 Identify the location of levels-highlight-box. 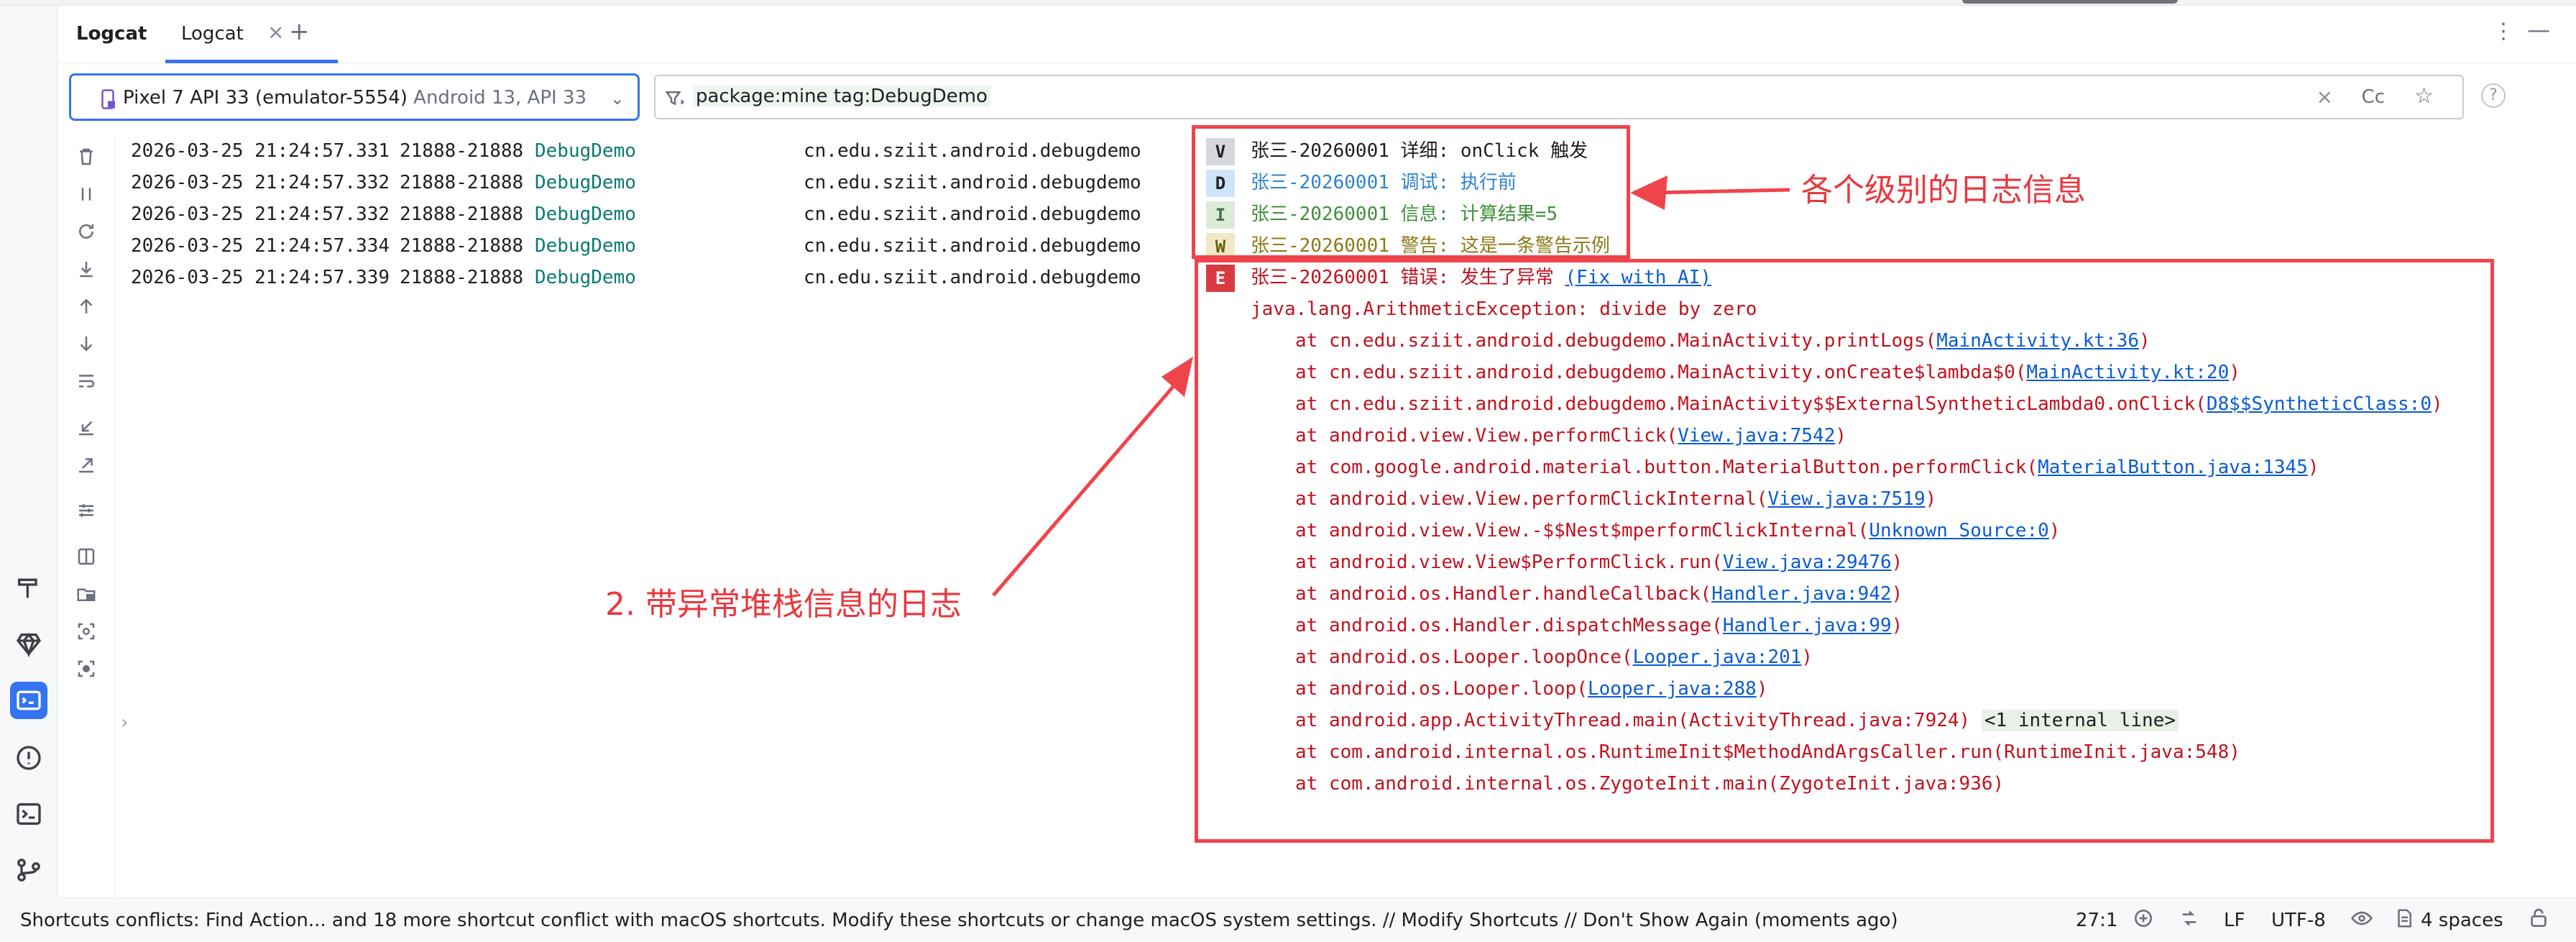
(1411, 192).